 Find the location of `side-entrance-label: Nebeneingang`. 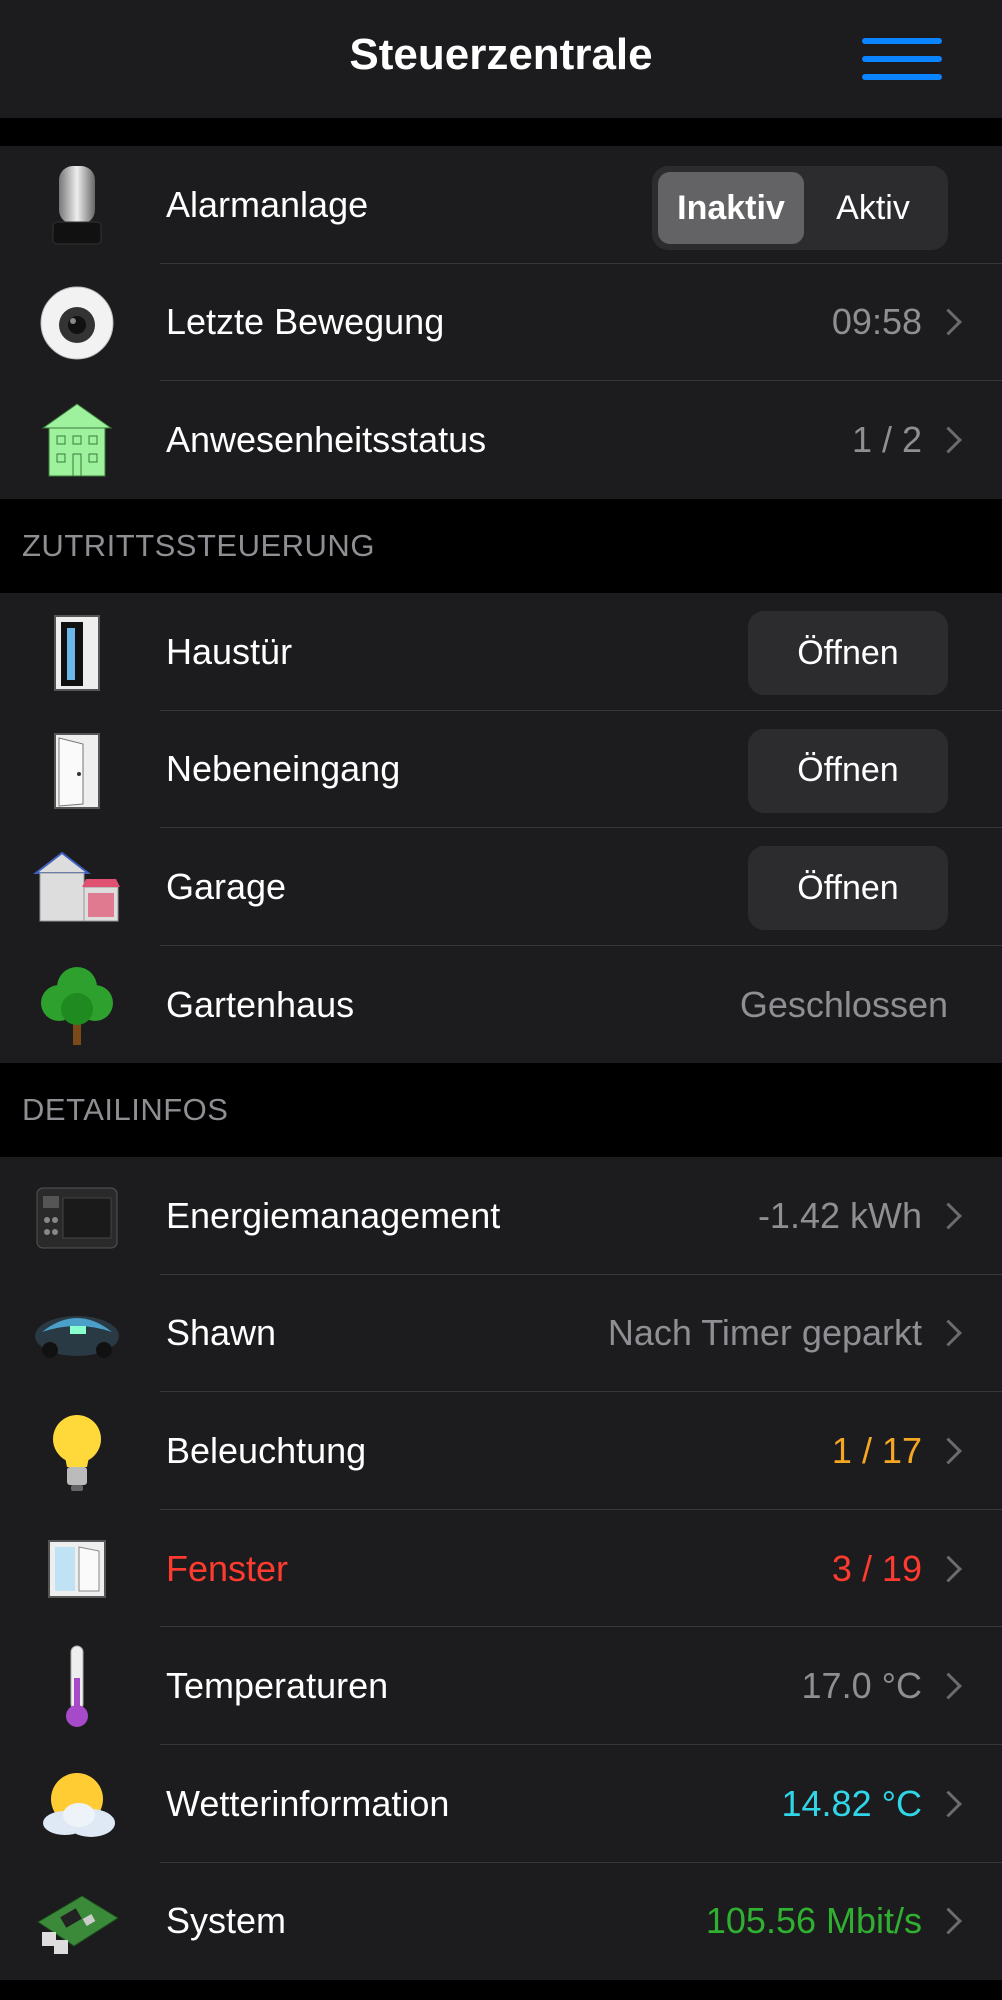

side-entrance-label: Nebeneingang is located at coordinates (283, 769).